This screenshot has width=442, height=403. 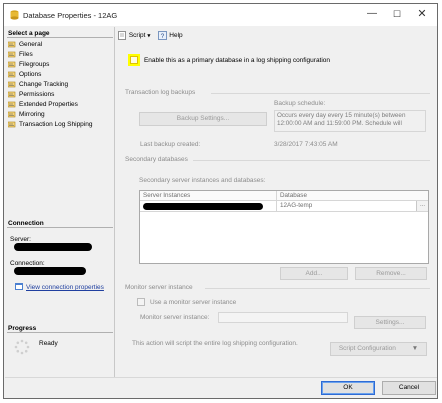 I want to click on monitor-instance-field, so click(x=283, y=317).